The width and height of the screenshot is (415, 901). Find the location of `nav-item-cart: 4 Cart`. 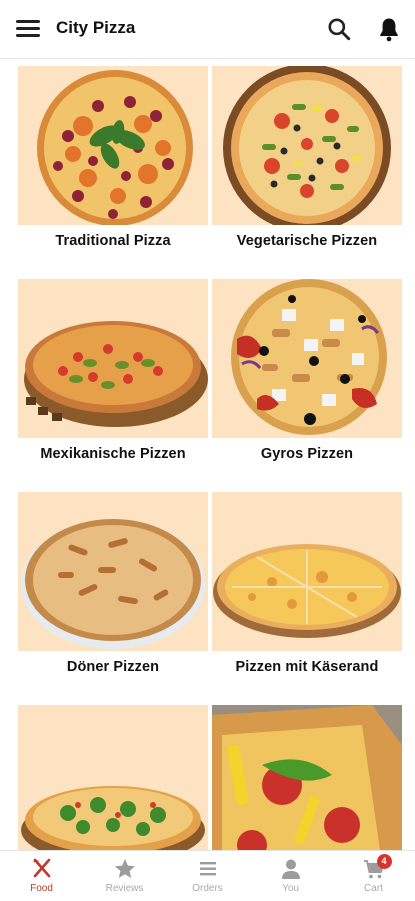

nav-item-cart: 4 Cart is located at coordinates (373, 876).